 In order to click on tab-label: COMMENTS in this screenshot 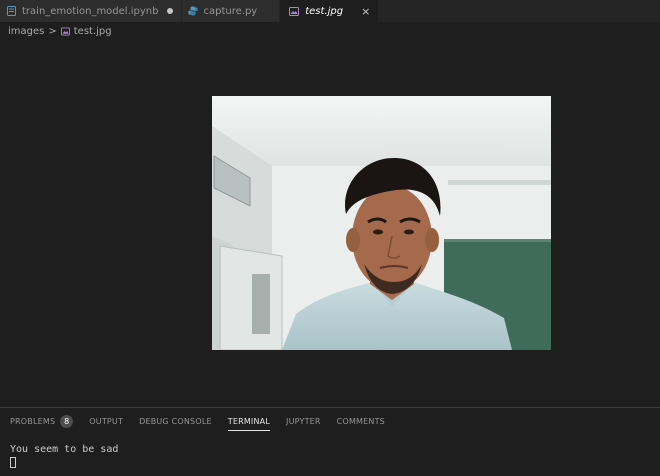, I will do `click(360, 421)`.